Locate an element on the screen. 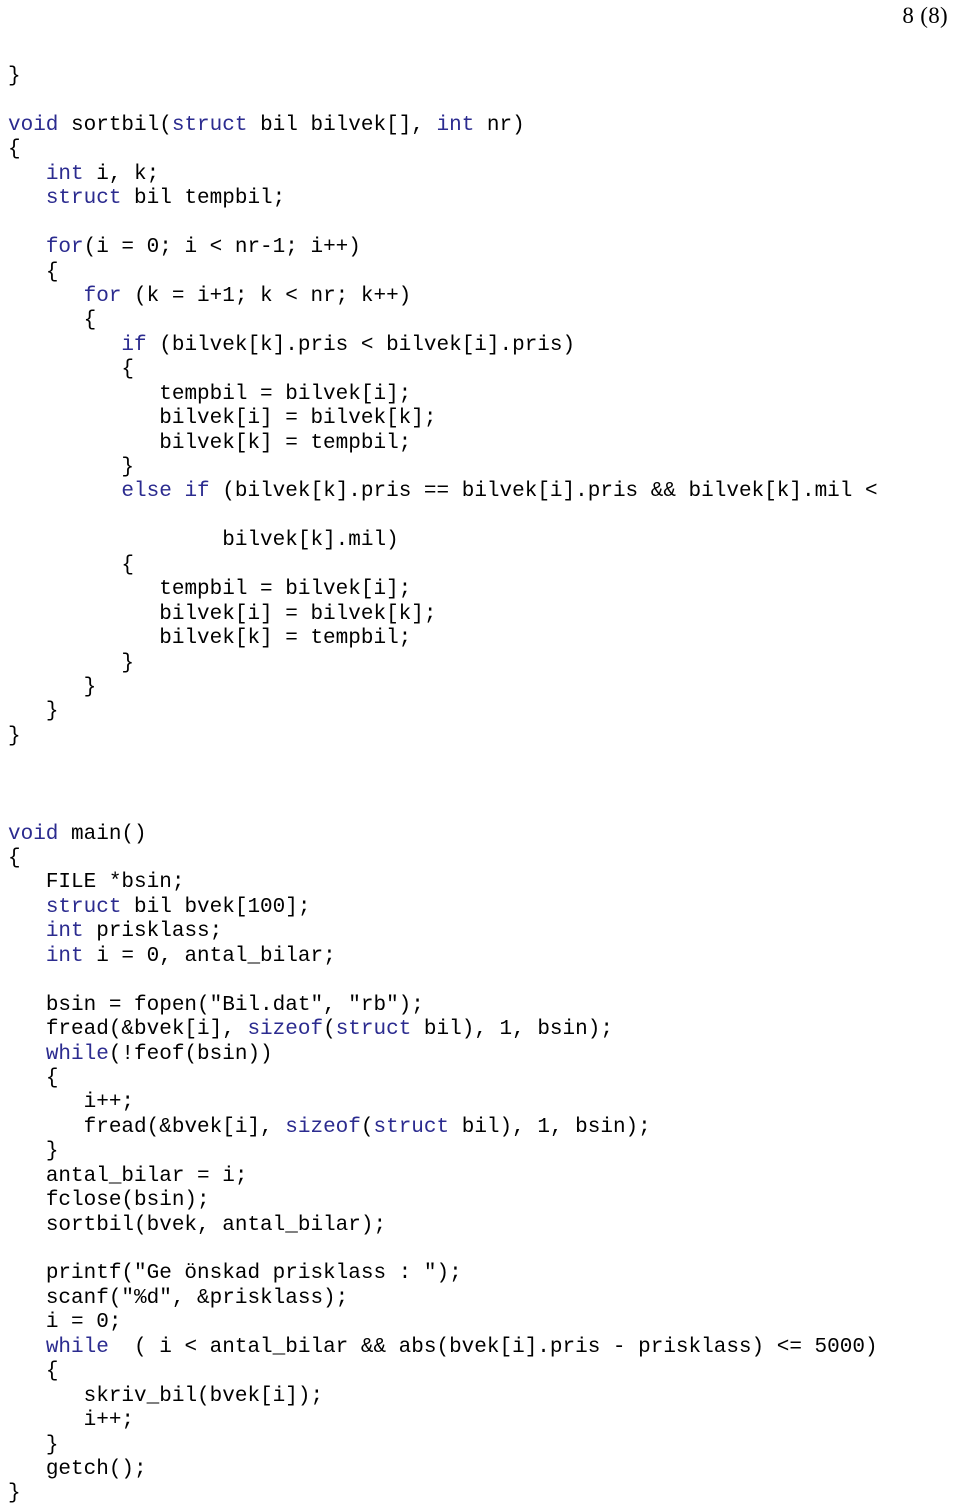 The height and width of the screenshot is (1507, 960). code-keyword: else is located at coordinates (146, 492).